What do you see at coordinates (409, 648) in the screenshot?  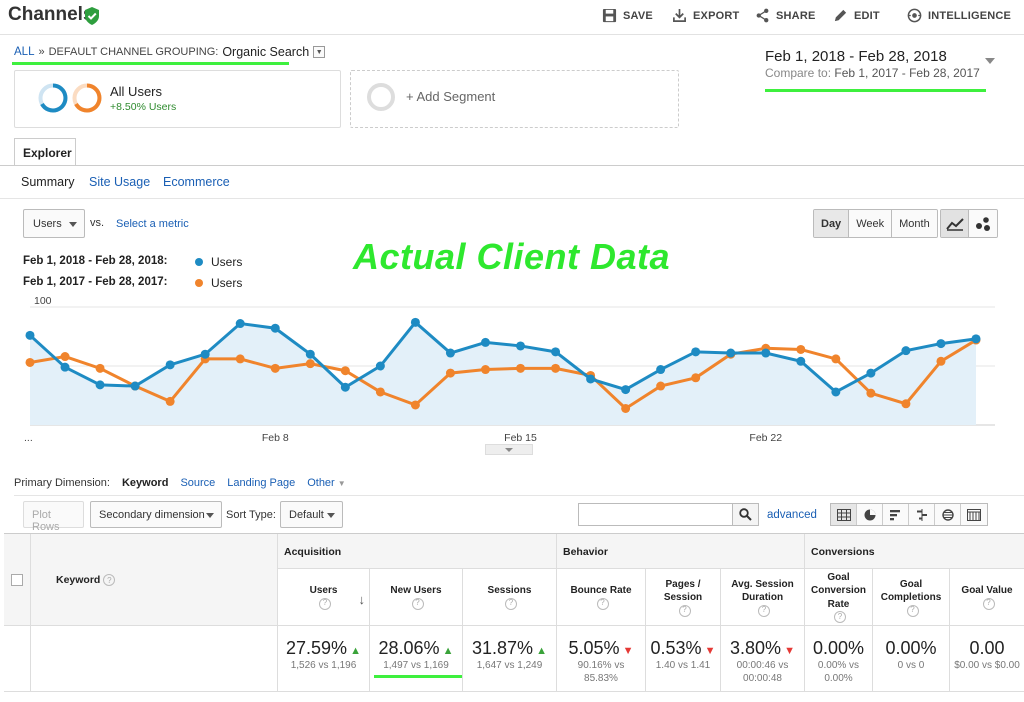 I see `total-value-text: 28.06%` at bounding box center [409, 648].